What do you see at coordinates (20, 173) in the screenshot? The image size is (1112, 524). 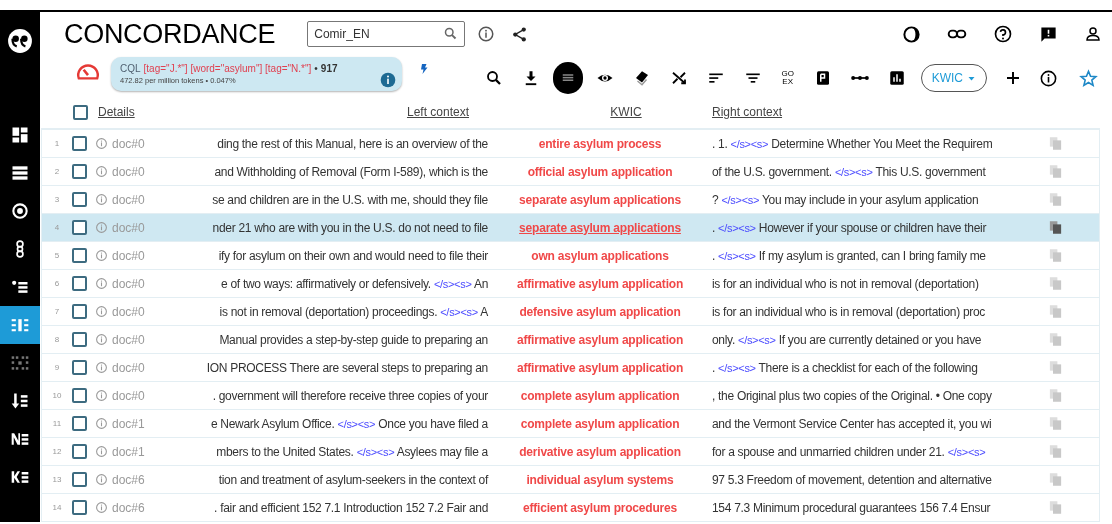 I see `list-icon` at bounding box center [20, 173].